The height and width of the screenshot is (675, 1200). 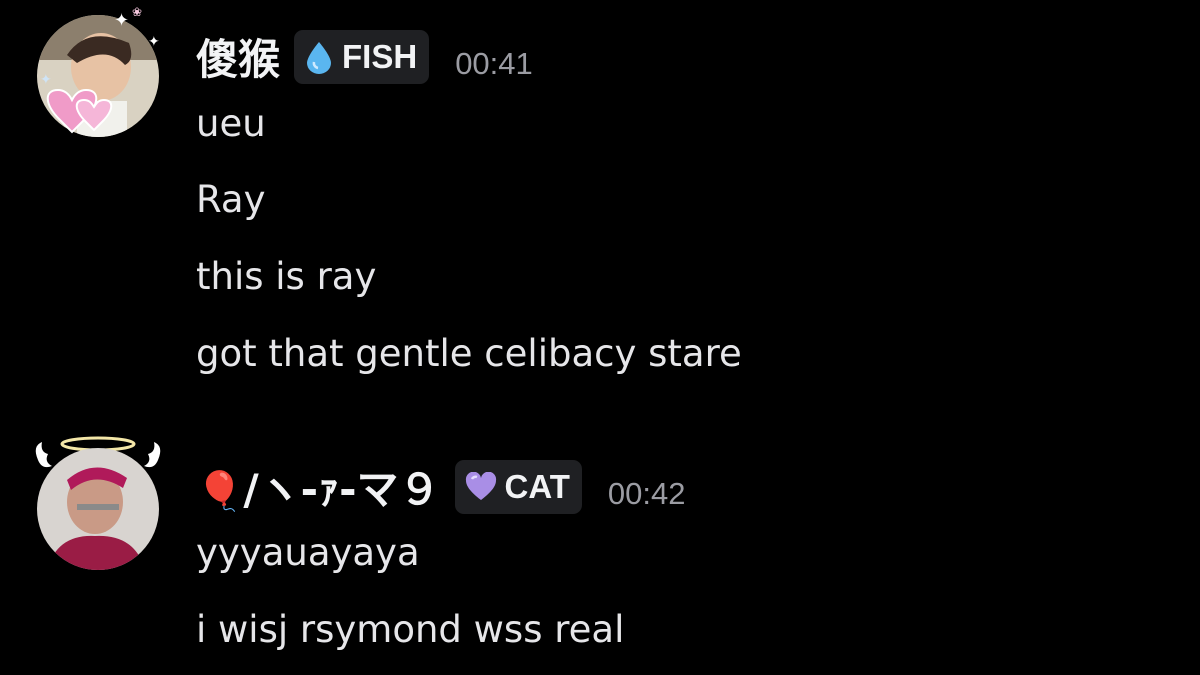 What do you see at coordinates (231, 123) in the screenshot?
I see `message-text: ueu` at bounding box center [231, 123].